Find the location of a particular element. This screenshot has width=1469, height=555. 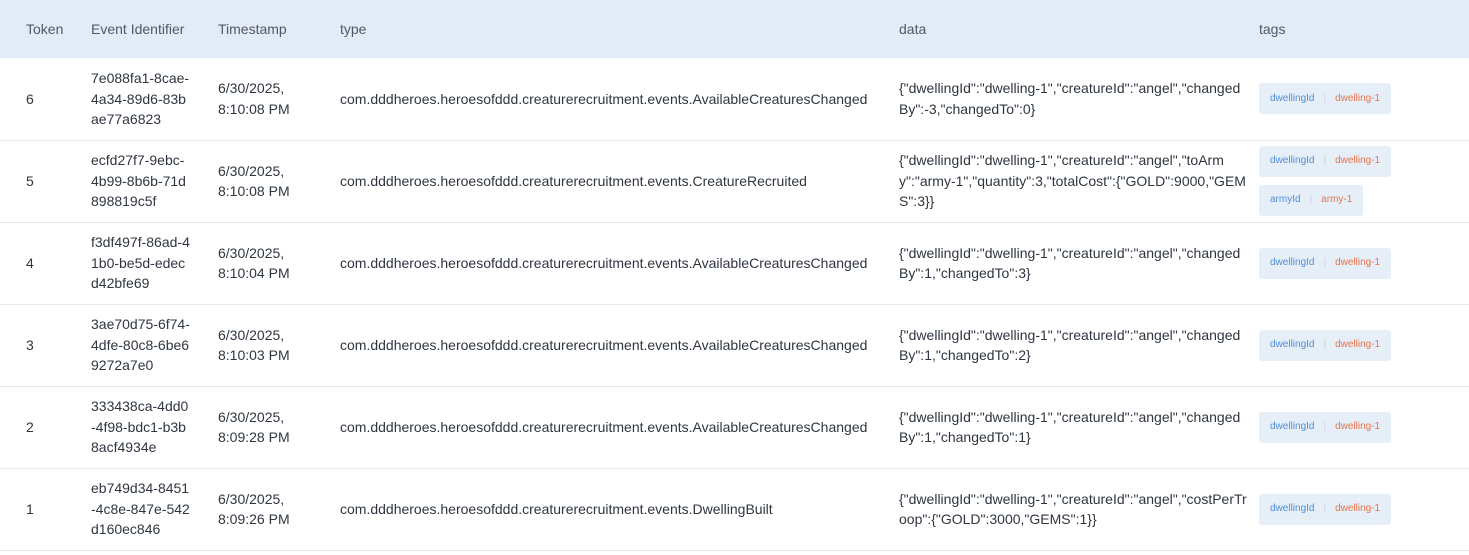

tag-value: army-1 is located at coordinates (1337, 200).